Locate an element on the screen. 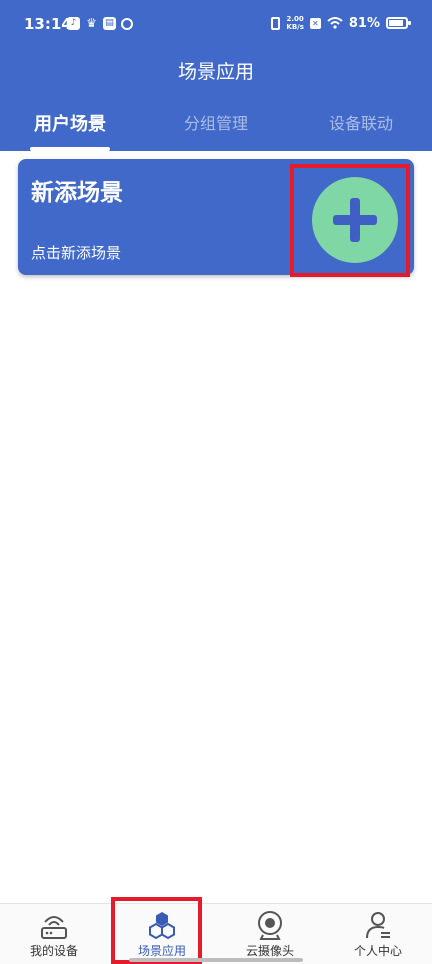  nav-item-scene-apps: 场景应用 is located at coordinates (162, 934).